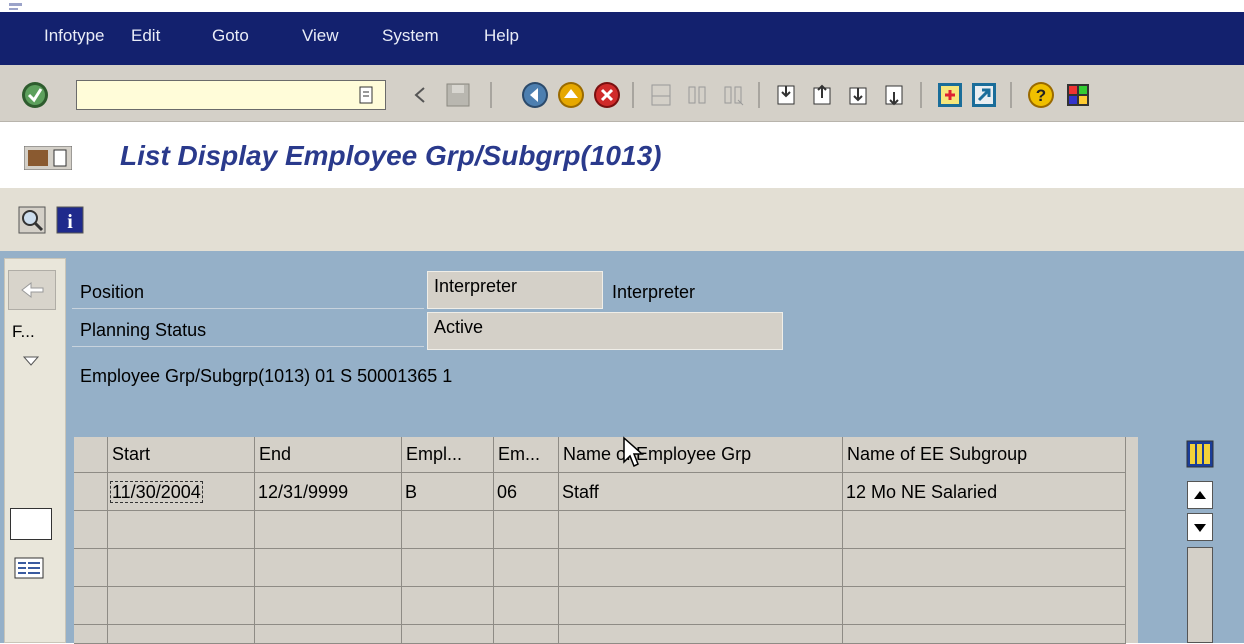  Describe the element at coordinates (1200, 454) in the screenshot. I see `table-settings-icon` at that location.